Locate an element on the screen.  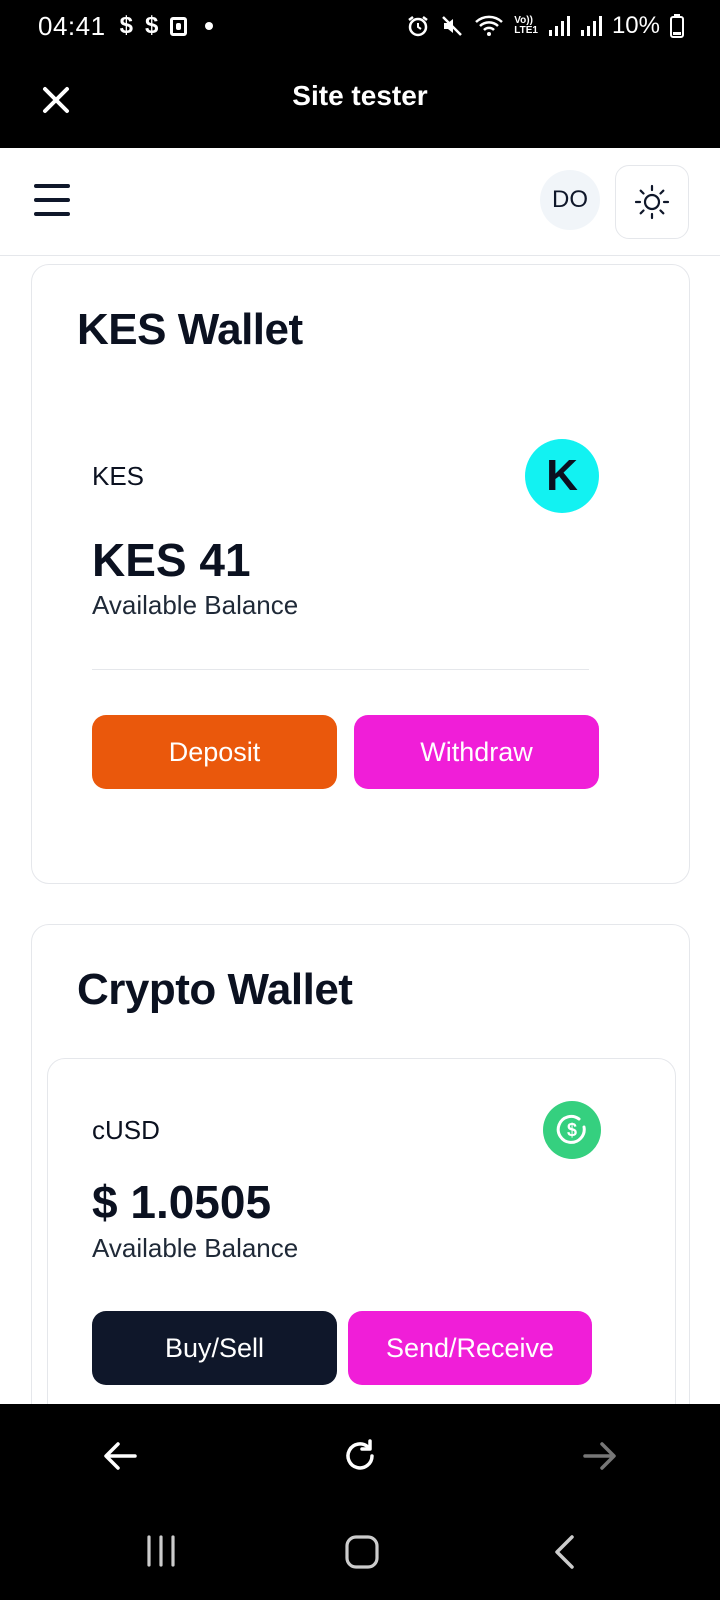
status-right-icons: Vo)) LTE1 10% is located at coordinates (545, 26).